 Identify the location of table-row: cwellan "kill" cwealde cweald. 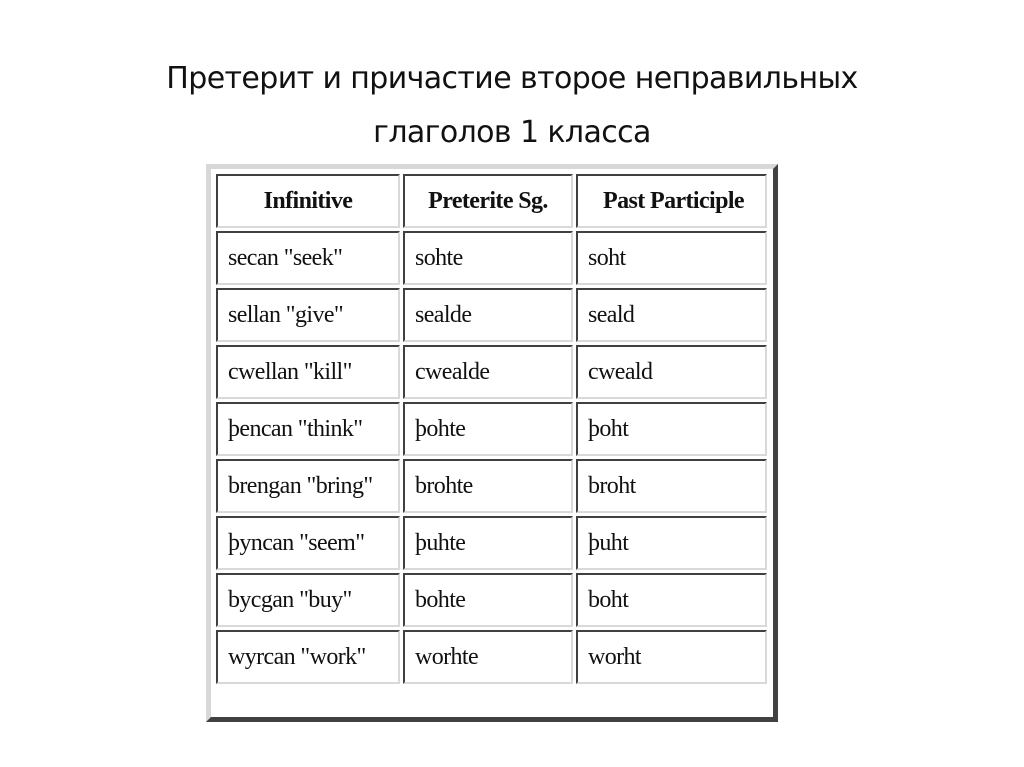
(491, 372).